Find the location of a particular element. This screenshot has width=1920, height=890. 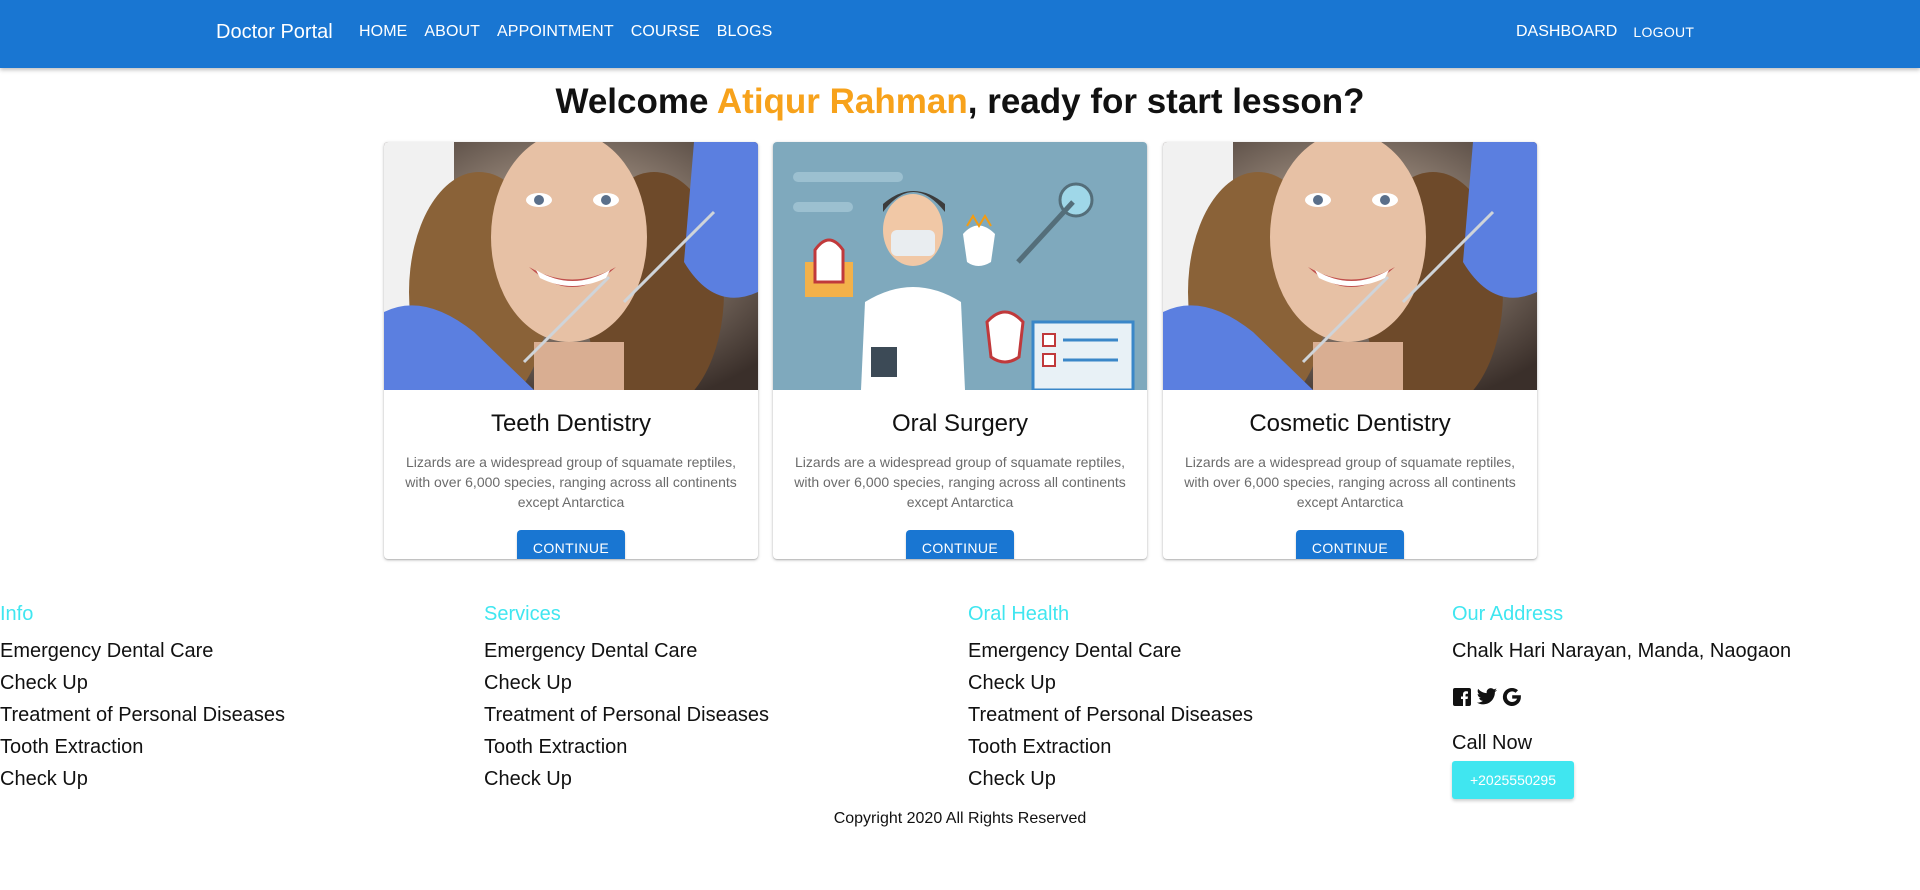

dashboard-link: DASHBOARD is located at coordinates (1566, 32).